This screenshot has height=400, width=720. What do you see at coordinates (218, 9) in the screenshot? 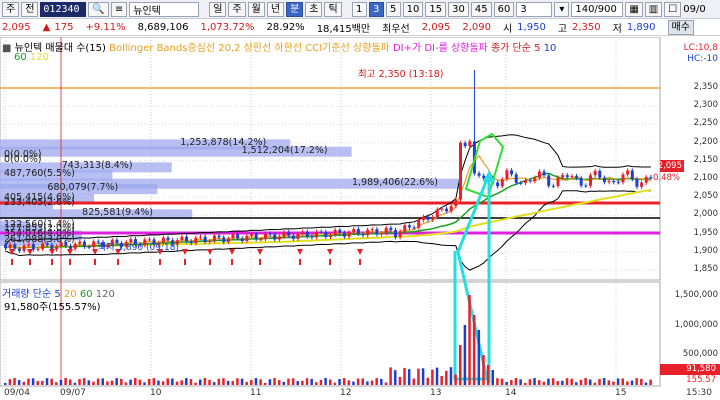
I see `period-day: 일` at bounding box center [218, 9].